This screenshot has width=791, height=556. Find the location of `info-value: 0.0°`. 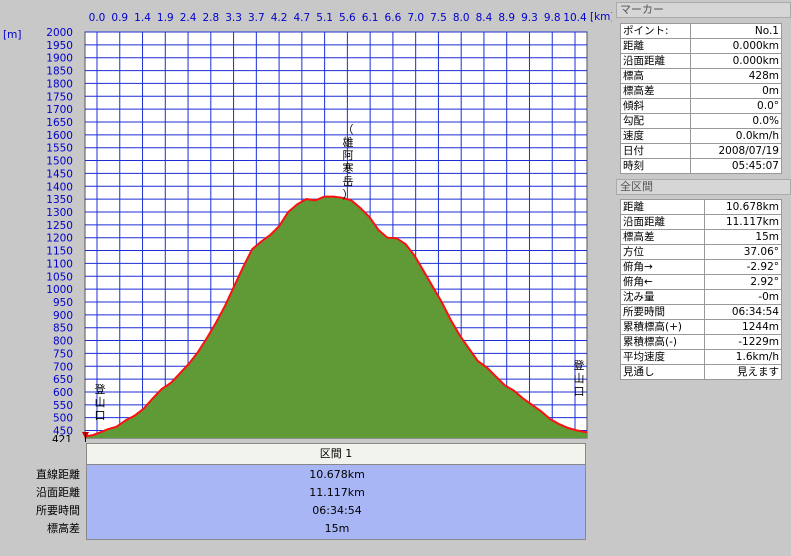

info-value: 0.0° is located at coordinates (736, 106).